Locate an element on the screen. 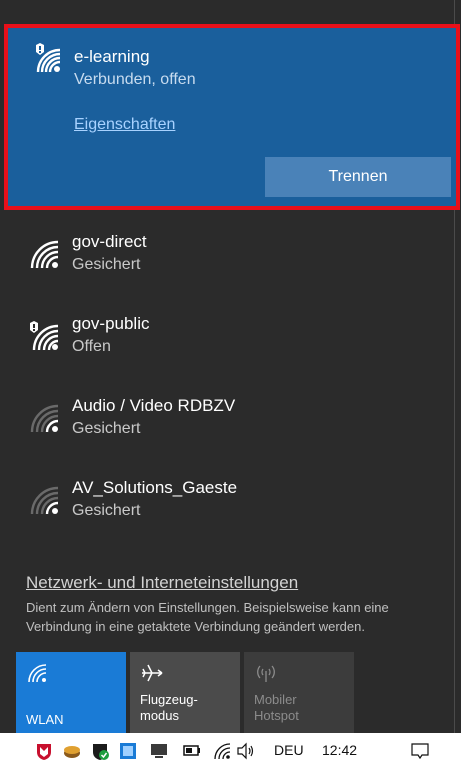 Image resolution: width=461 pixels, height=769 pixels. mcafee-shield-icon is located at coordinates (44, 751).